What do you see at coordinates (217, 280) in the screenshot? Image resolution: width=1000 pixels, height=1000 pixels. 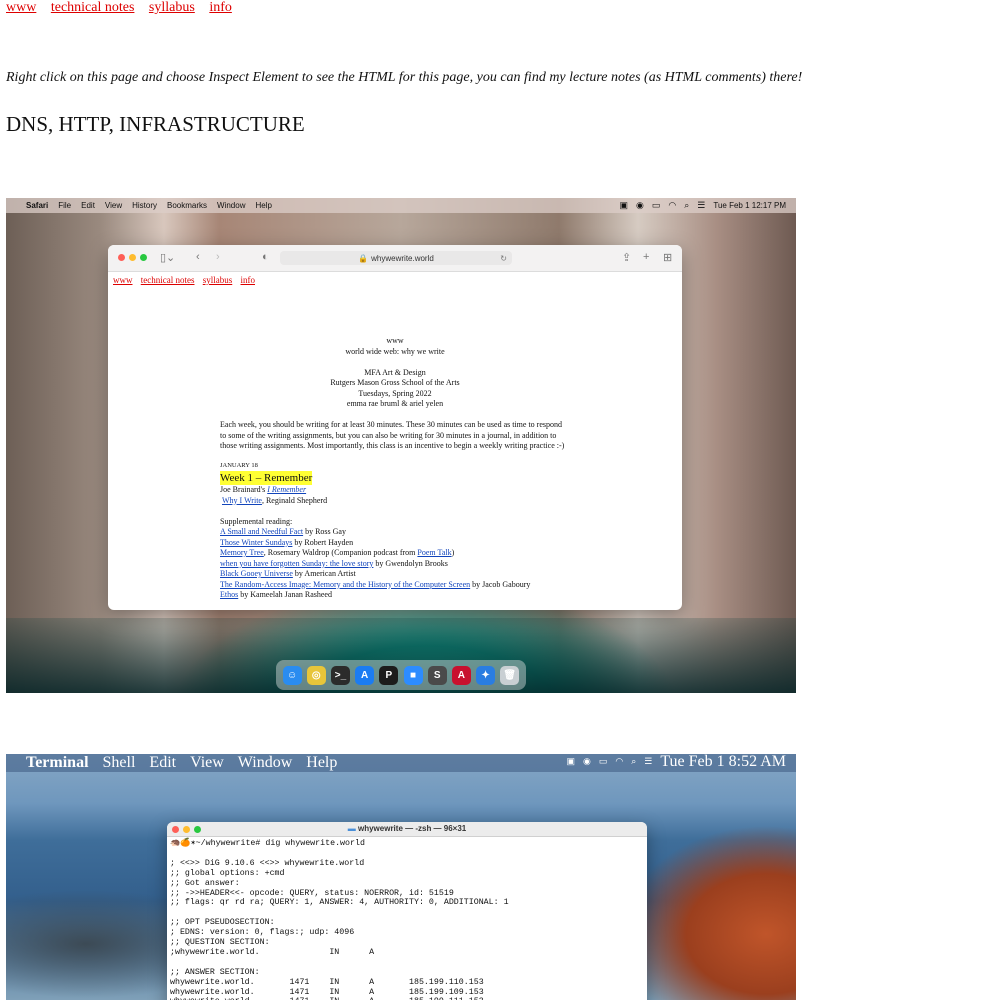 I see `inner-nav-syllabus: syllabus` at bounding box center [217, 280].